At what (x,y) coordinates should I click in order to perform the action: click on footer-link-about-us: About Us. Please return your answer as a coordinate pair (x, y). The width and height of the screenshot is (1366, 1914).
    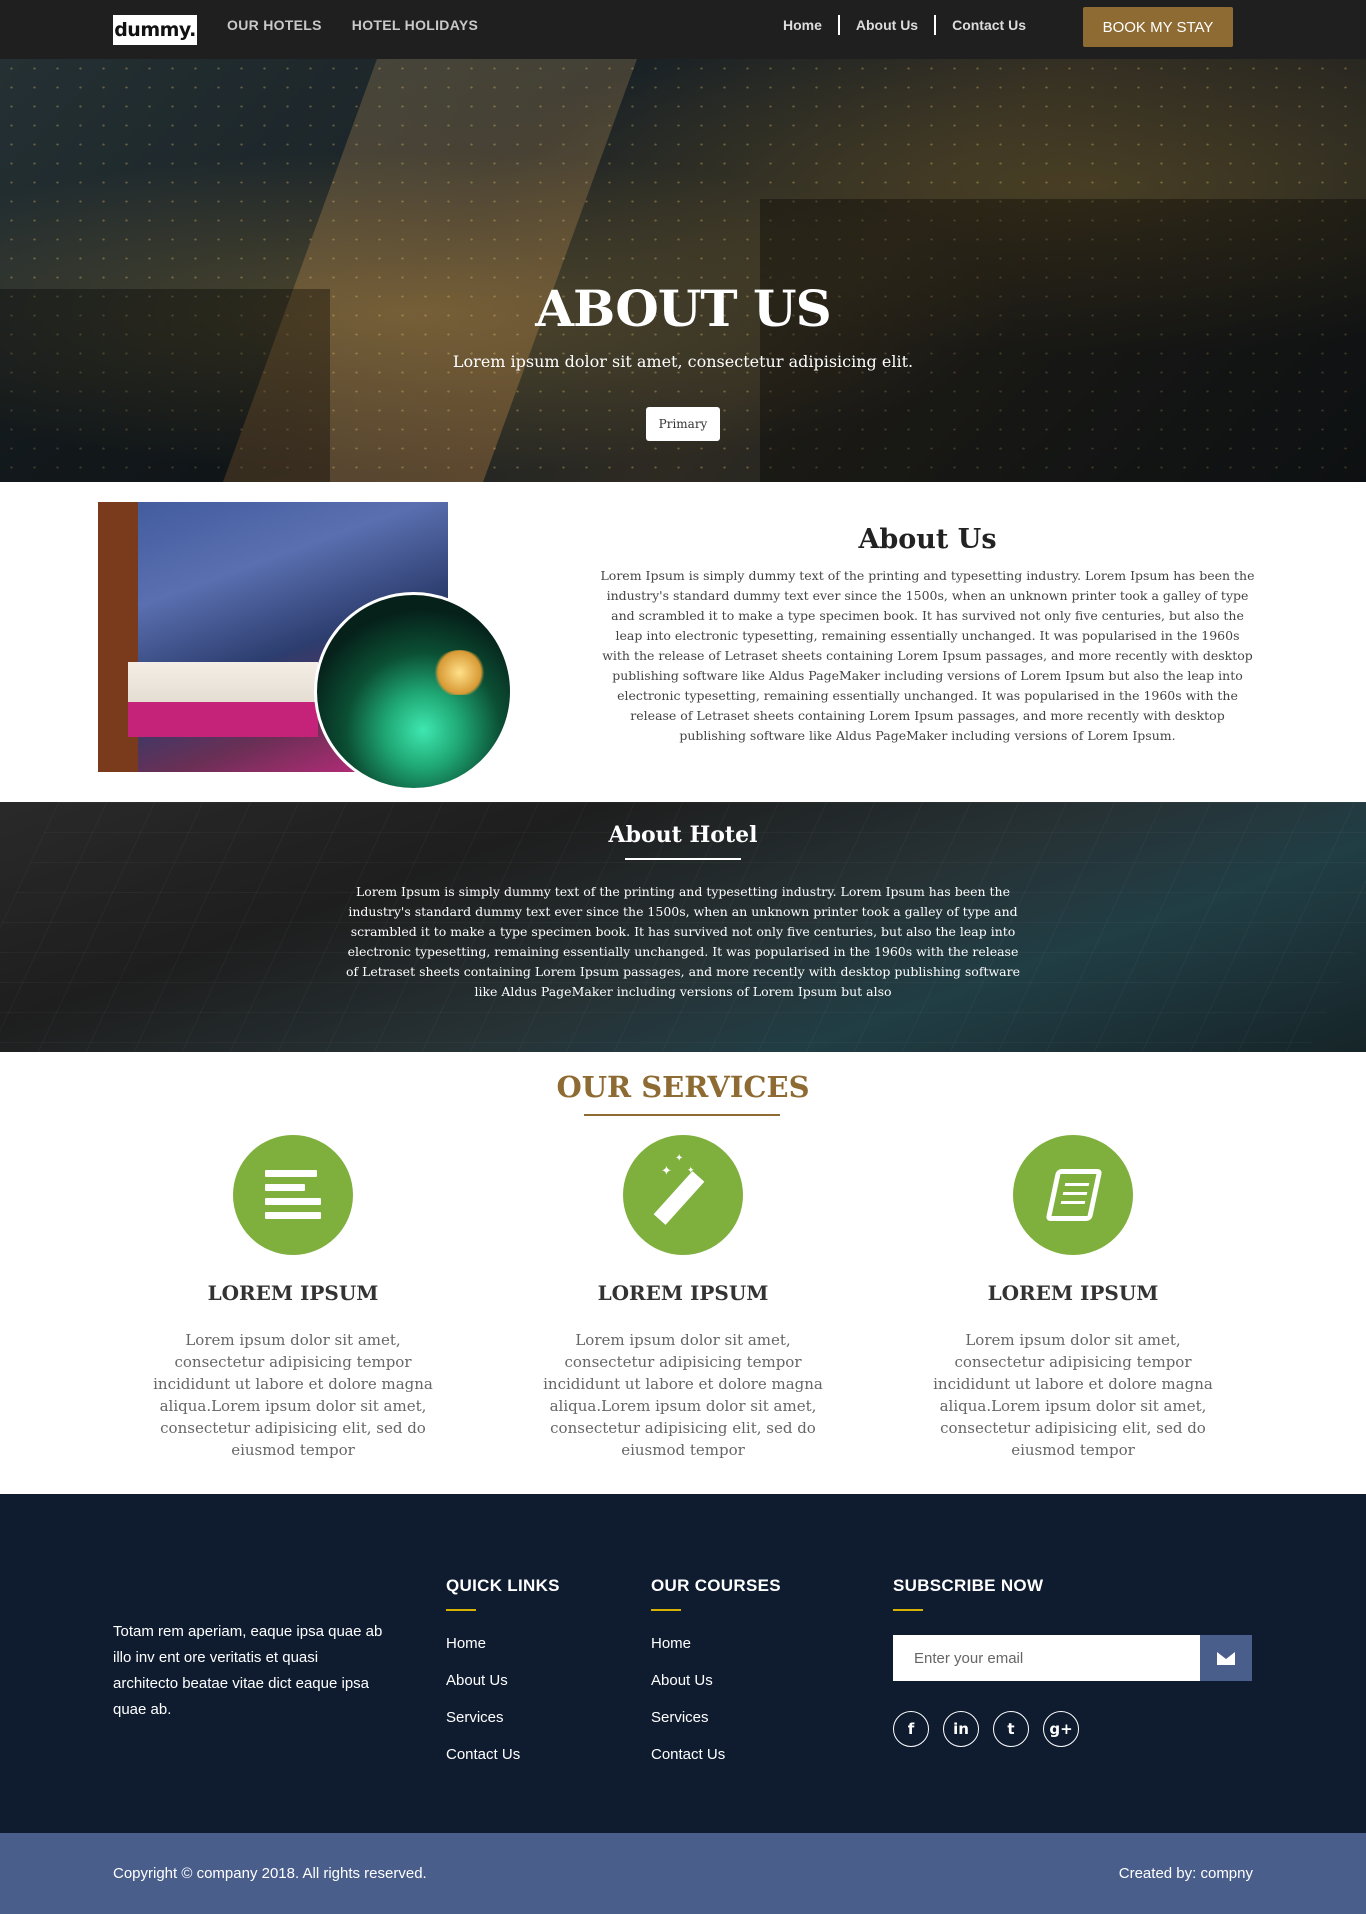
    Looking at the image, I should click on (503, 1680).